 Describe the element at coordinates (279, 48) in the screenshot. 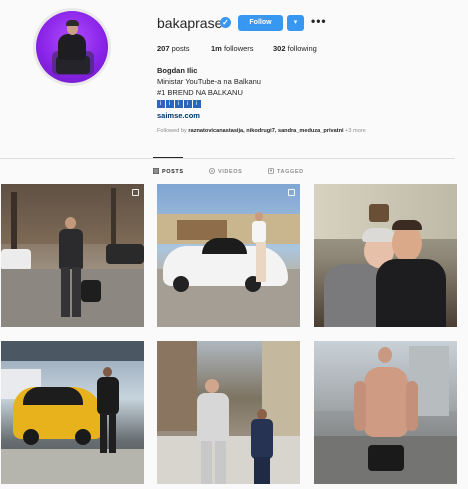

I see `following-count: 302` at that location.